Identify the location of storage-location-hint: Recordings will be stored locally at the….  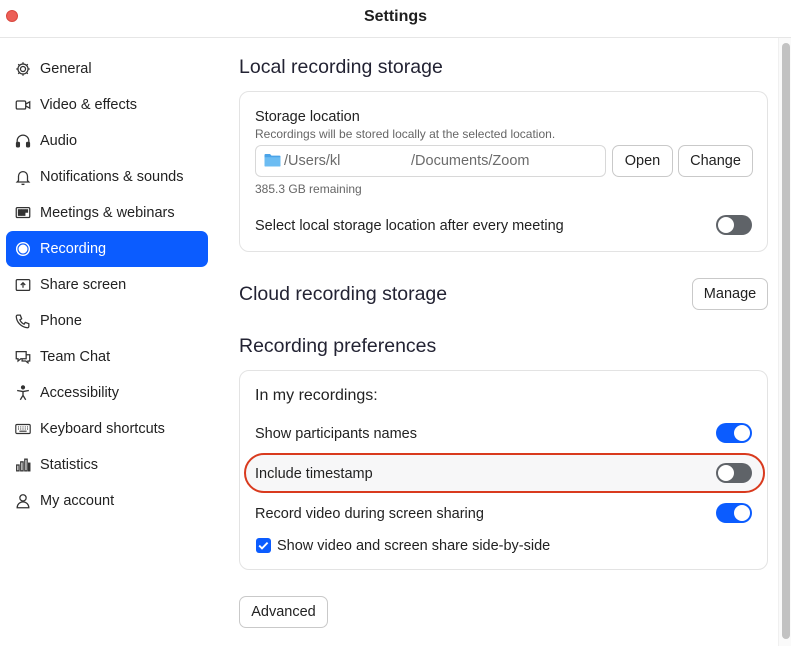
(405, 134).